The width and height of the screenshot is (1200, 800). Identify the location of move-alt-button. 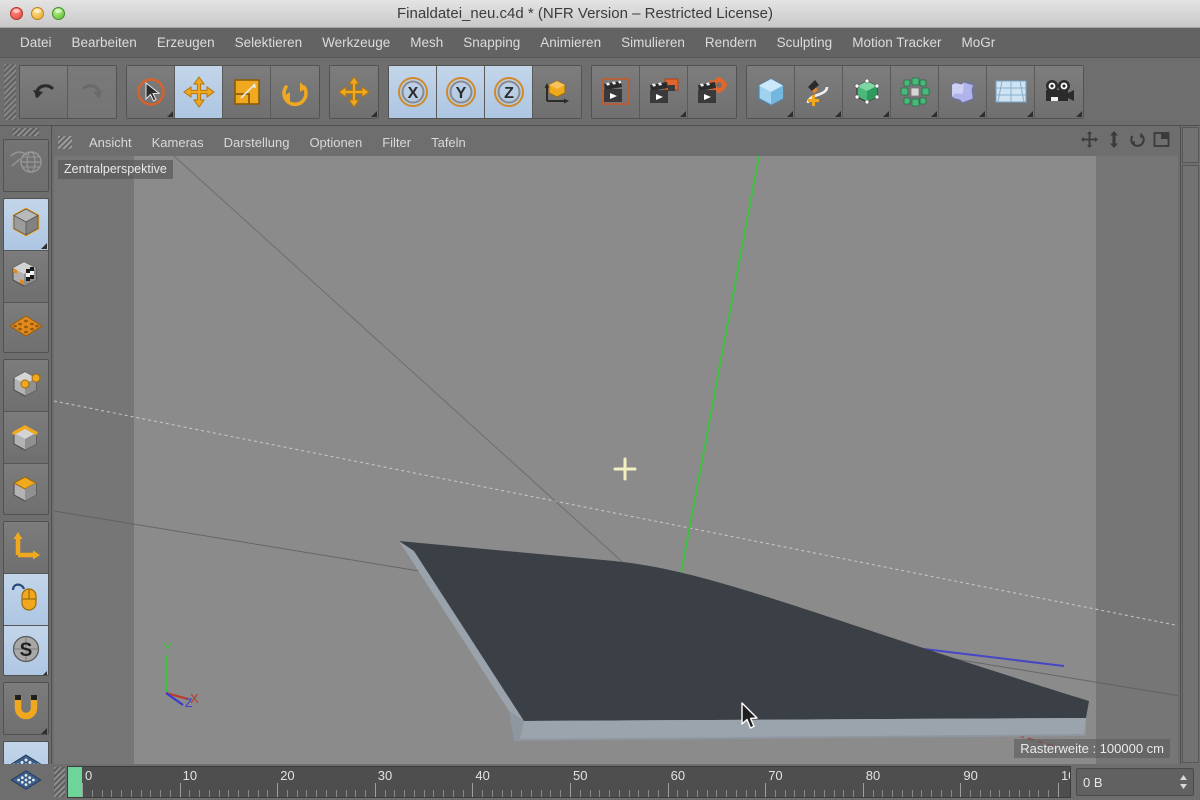
(354, 91).